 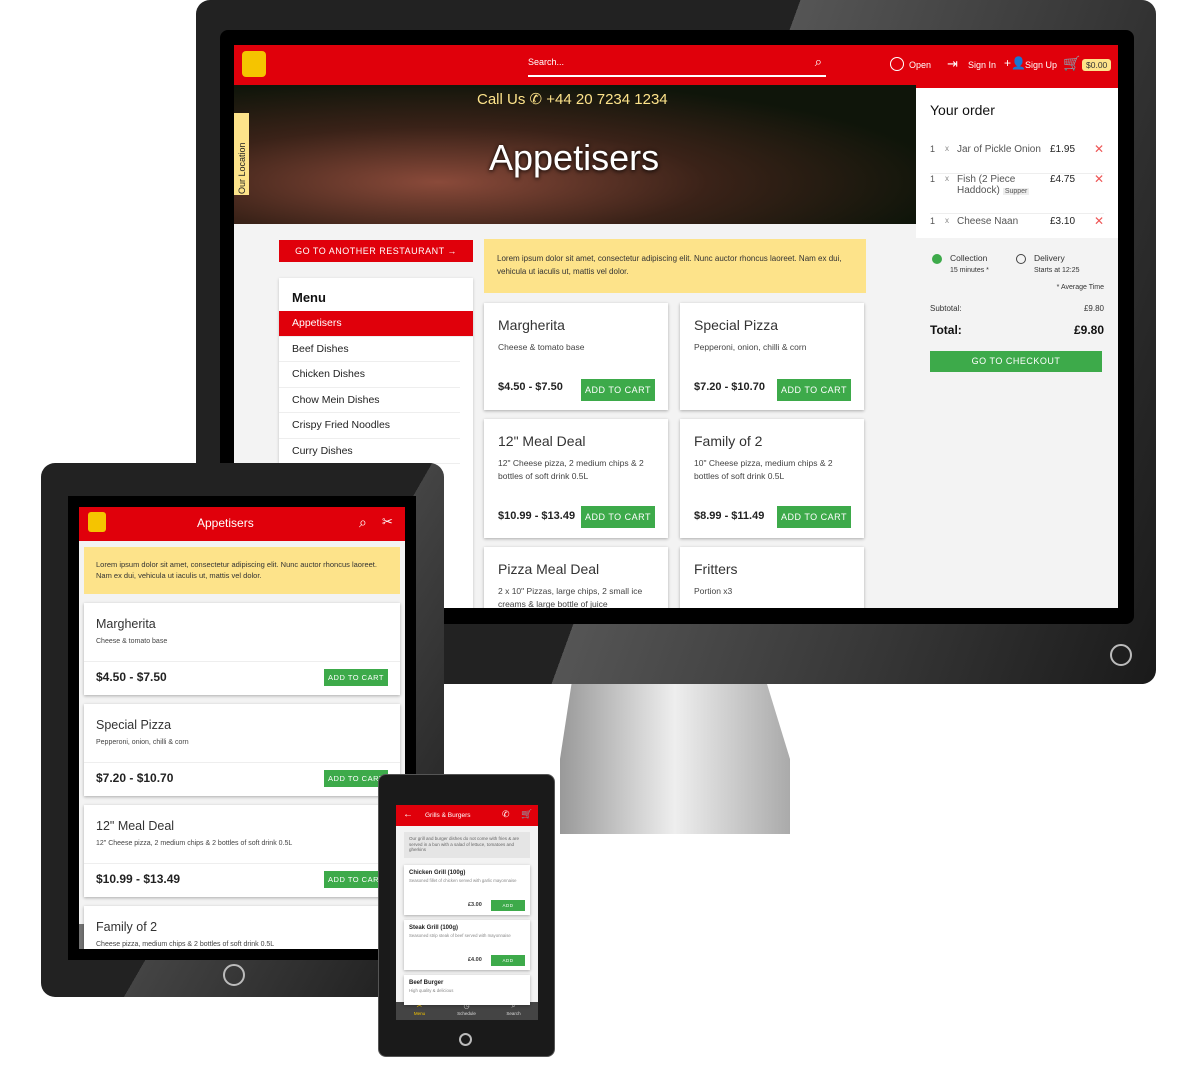 I want to click on nav-item-search: ⌕ Search, so click(x=513, y=1010).